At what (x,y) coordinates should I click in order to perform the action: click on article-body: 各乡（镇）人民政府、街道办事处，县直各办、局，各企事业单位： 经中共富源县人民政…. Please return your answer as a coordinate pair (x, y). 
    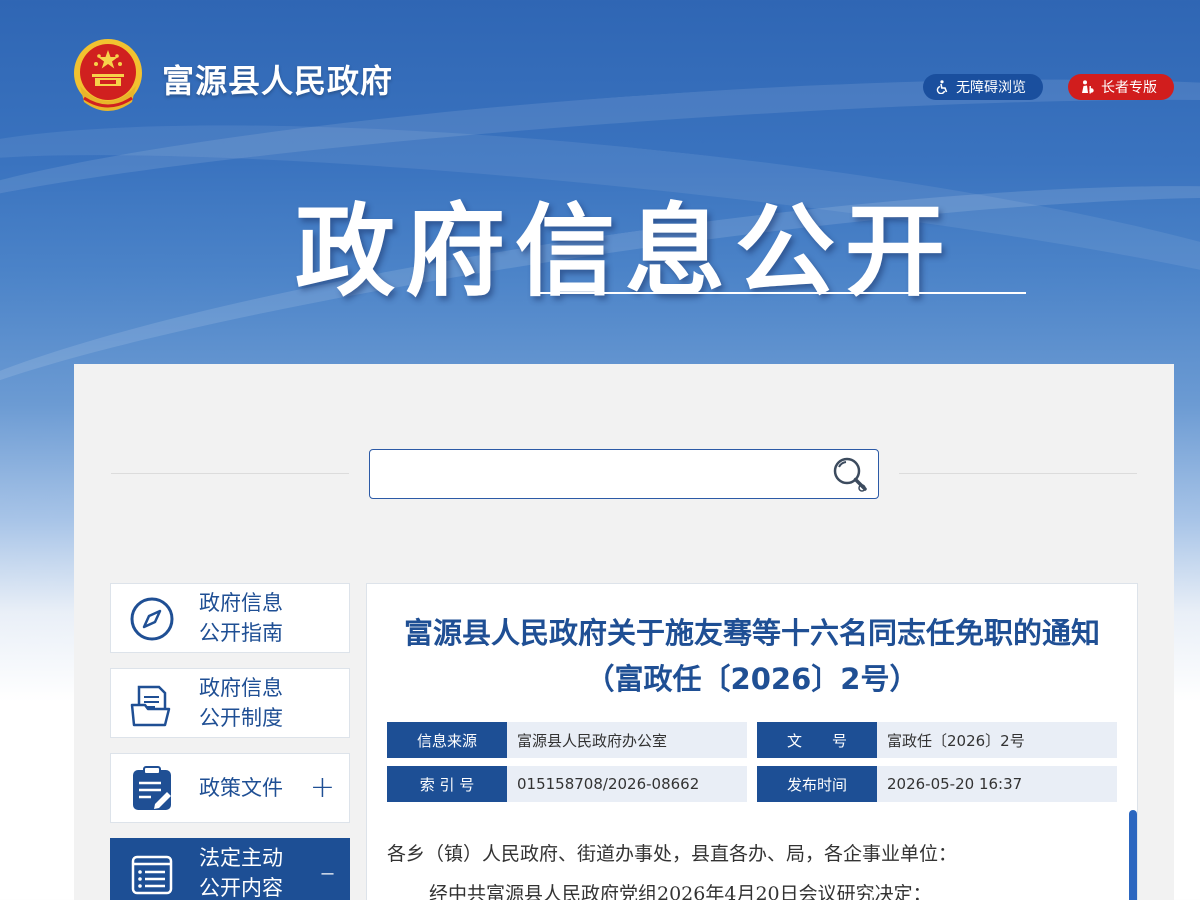
    Looking at the image, I should click on (747, 867).